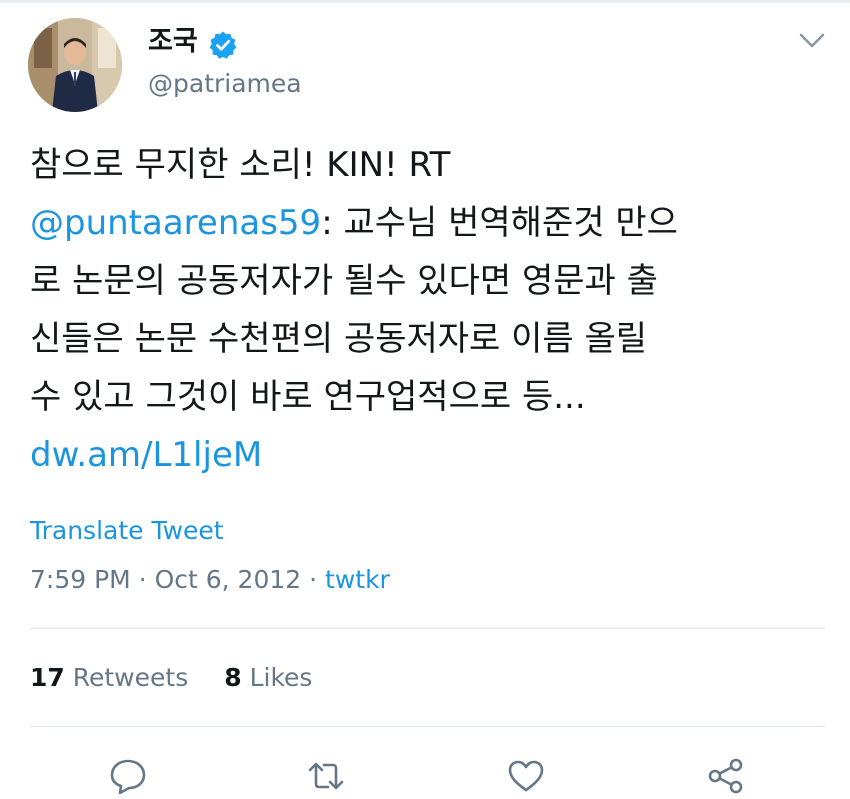 The image size is (850, 799). Describe the element at coordinates (80, 579) in the screenshot. I see `tweet-time: 7:59 PM` at that location.